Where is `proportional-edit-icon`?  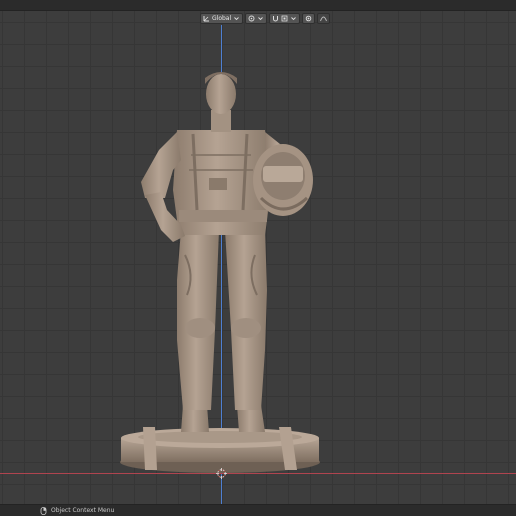
proportional-edit-icon is located at coordinates (308, 18).